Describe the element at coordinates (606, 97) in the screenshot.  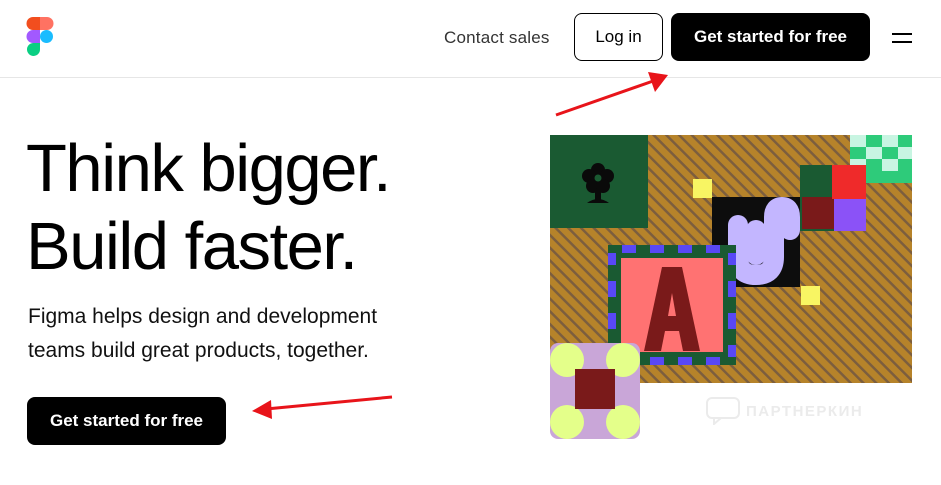
I see `arrow-to-header-cta` at that location.